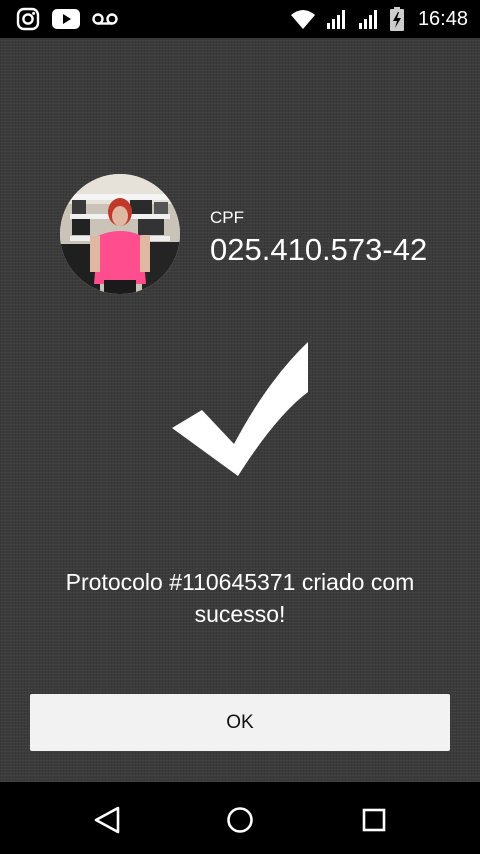  Describe the element at coordinates (105, 19) in the screenshot. I see `voicemail-icon` at that location.